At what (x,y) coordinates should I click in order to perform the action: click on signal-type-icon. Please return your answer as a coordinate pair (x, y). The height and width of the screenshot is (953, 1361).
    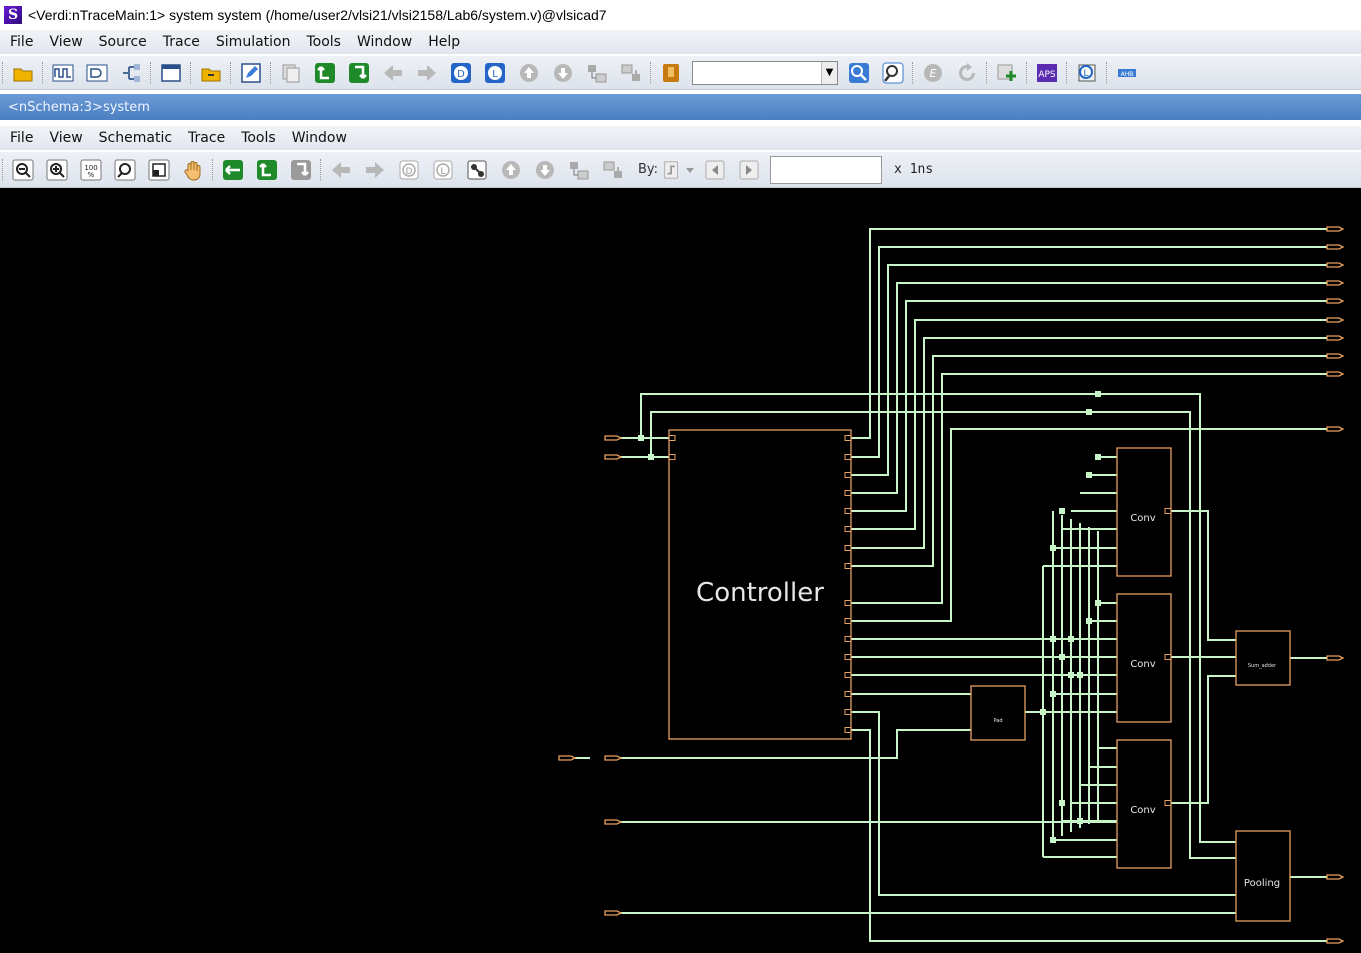
    Looking at the image, I should click on (672, 170).